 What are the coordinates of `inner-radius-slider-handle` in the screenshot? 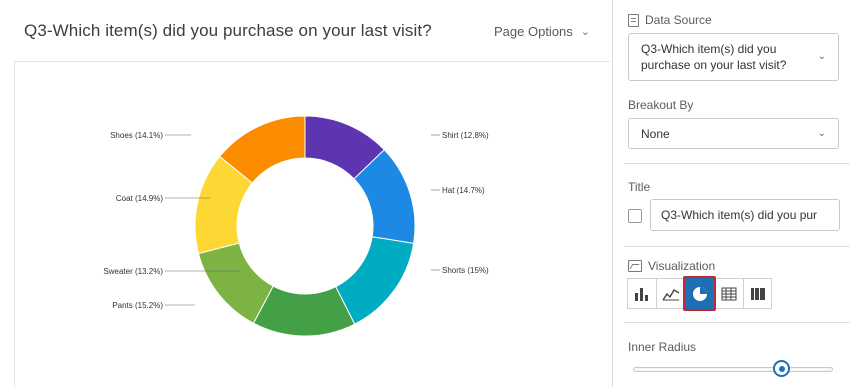 It's located at (781, 368).